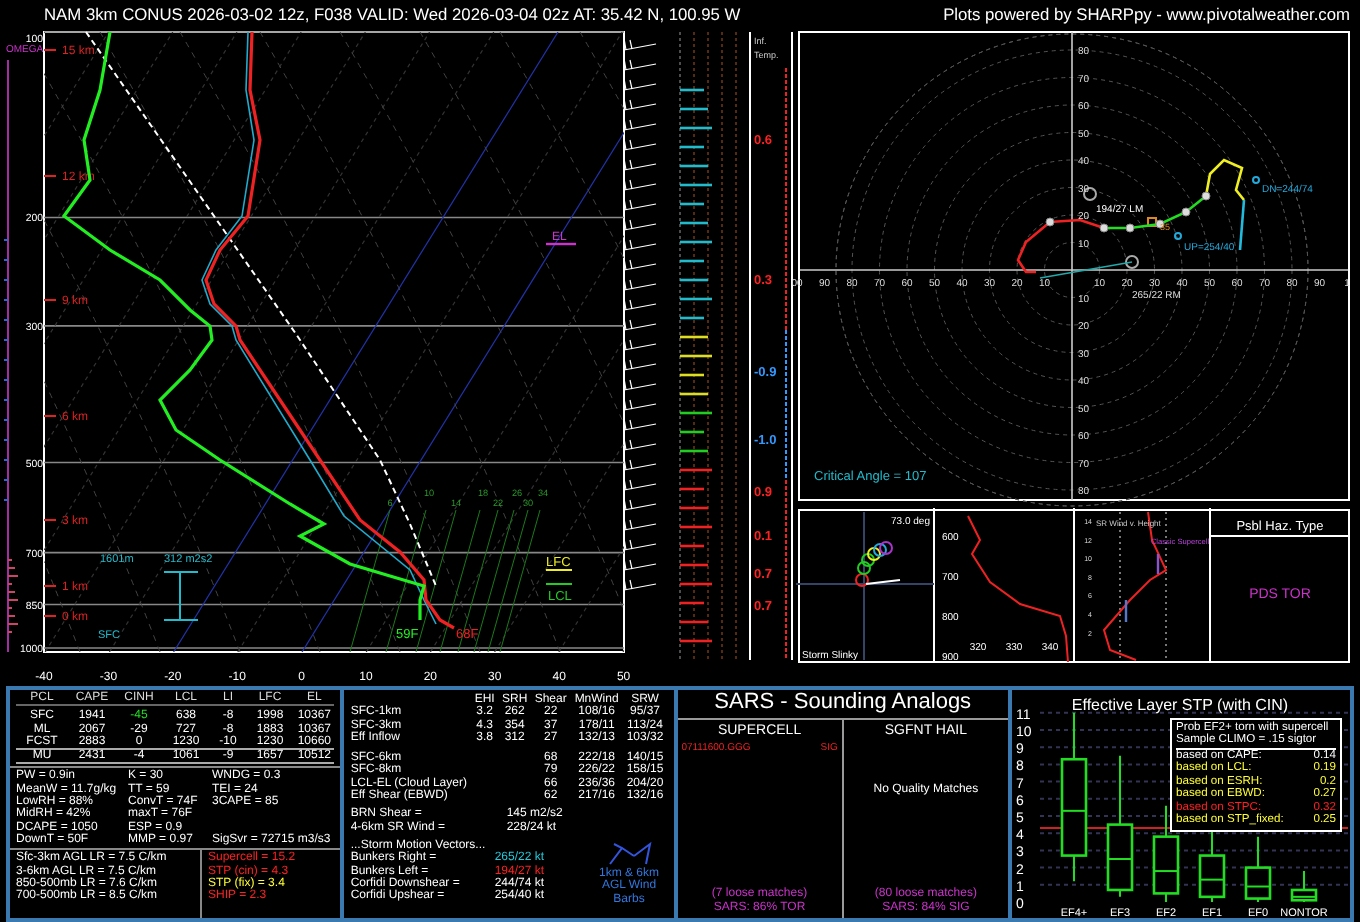 The image size is (1360, 922). What do you see at coordinates (392, 15) in the screenshot?
I see `plot-title: NAM 3km CONUS 2026-03-02 12z, F038 VALID: Wed 2026-03-04 02z AT: 35.42 N, 100.95 W` at bounding box center [392, 15].